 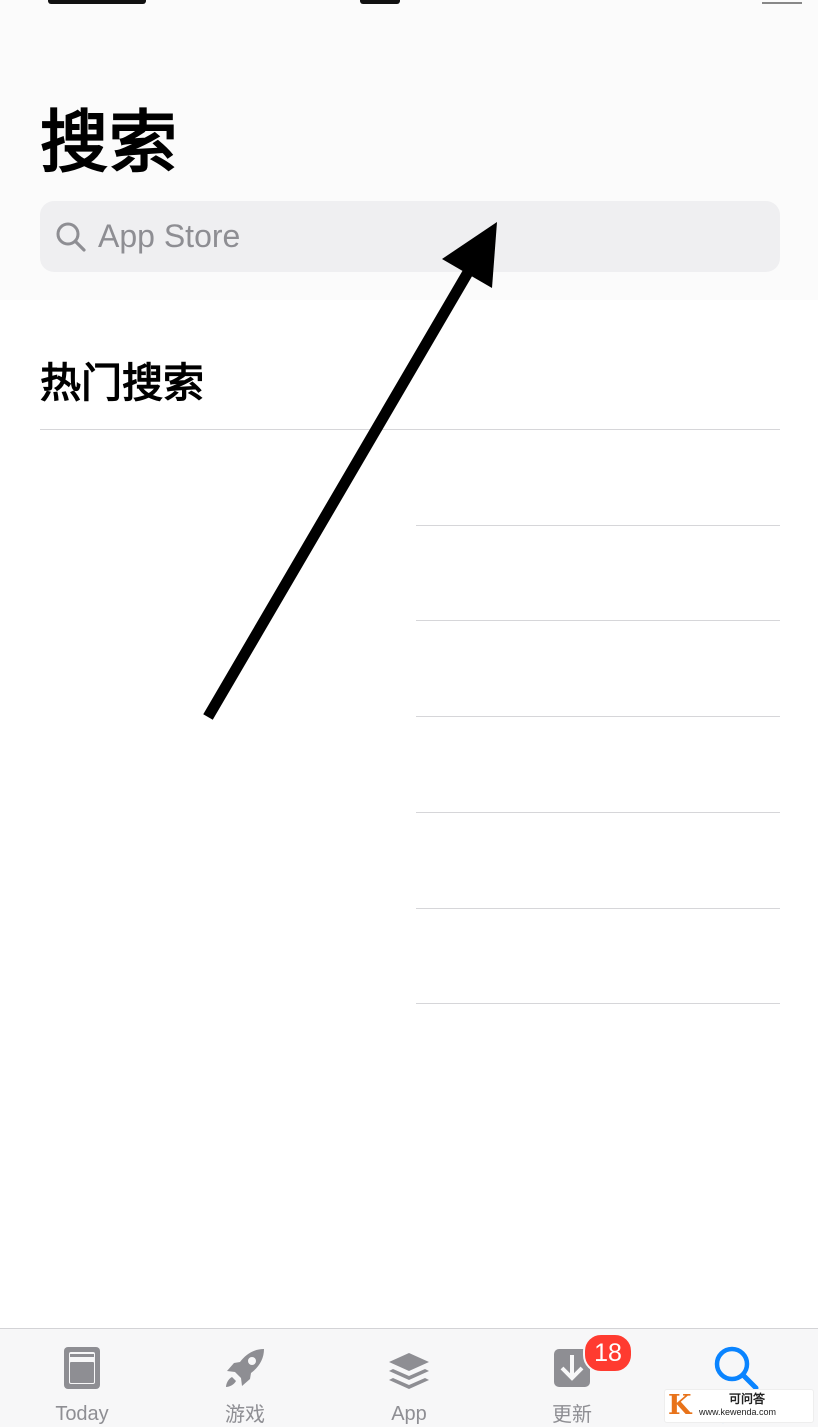 What do you see at coordinates (608, 1353) in the screenshot?
I see `updates-badge: 18` at bounding box center [608, 1353].